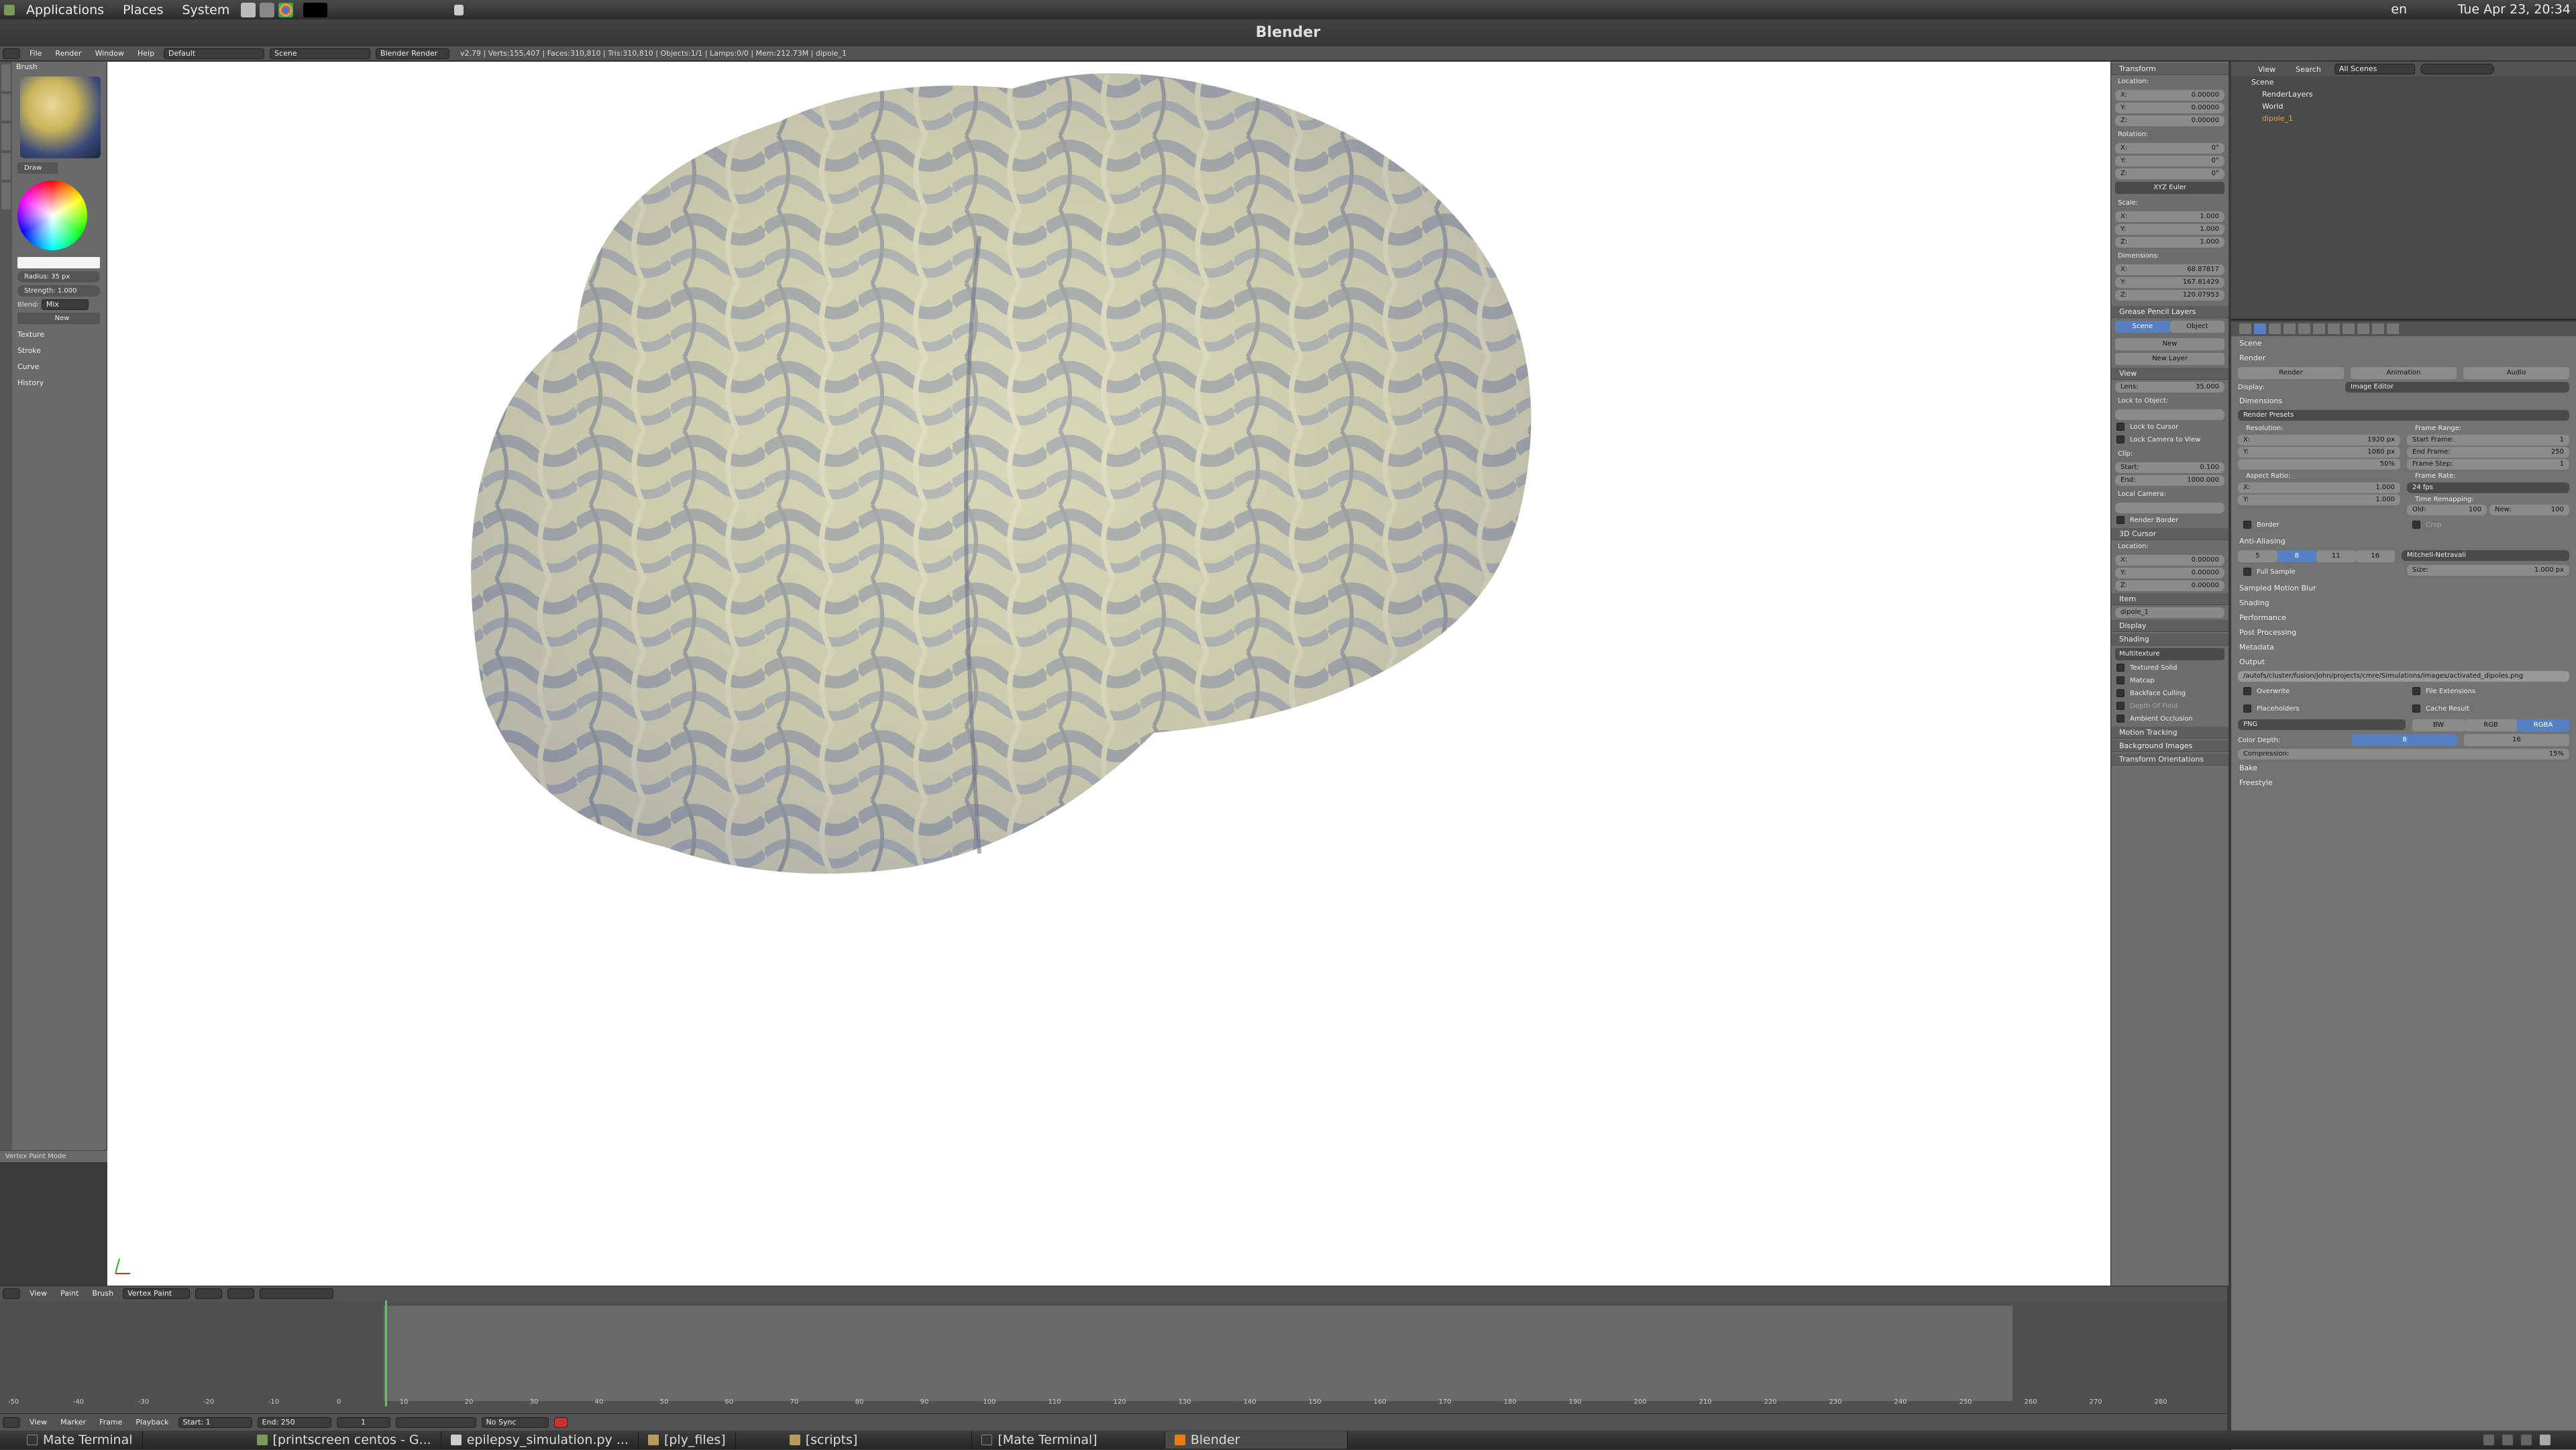  Describe the element at coordinates (2169, 387) in the screenshot. I see `lens-field: Lens: 35.000` at that location.